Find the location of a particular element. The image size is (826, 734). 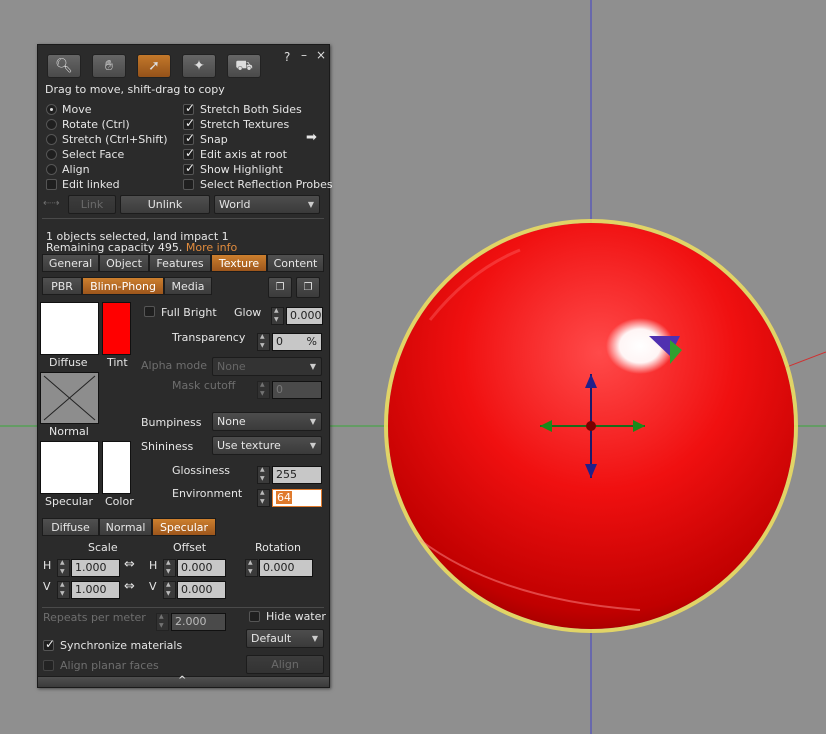

prev-next-link-icon: ⇠⇢ is located at coordinates (51, 203).